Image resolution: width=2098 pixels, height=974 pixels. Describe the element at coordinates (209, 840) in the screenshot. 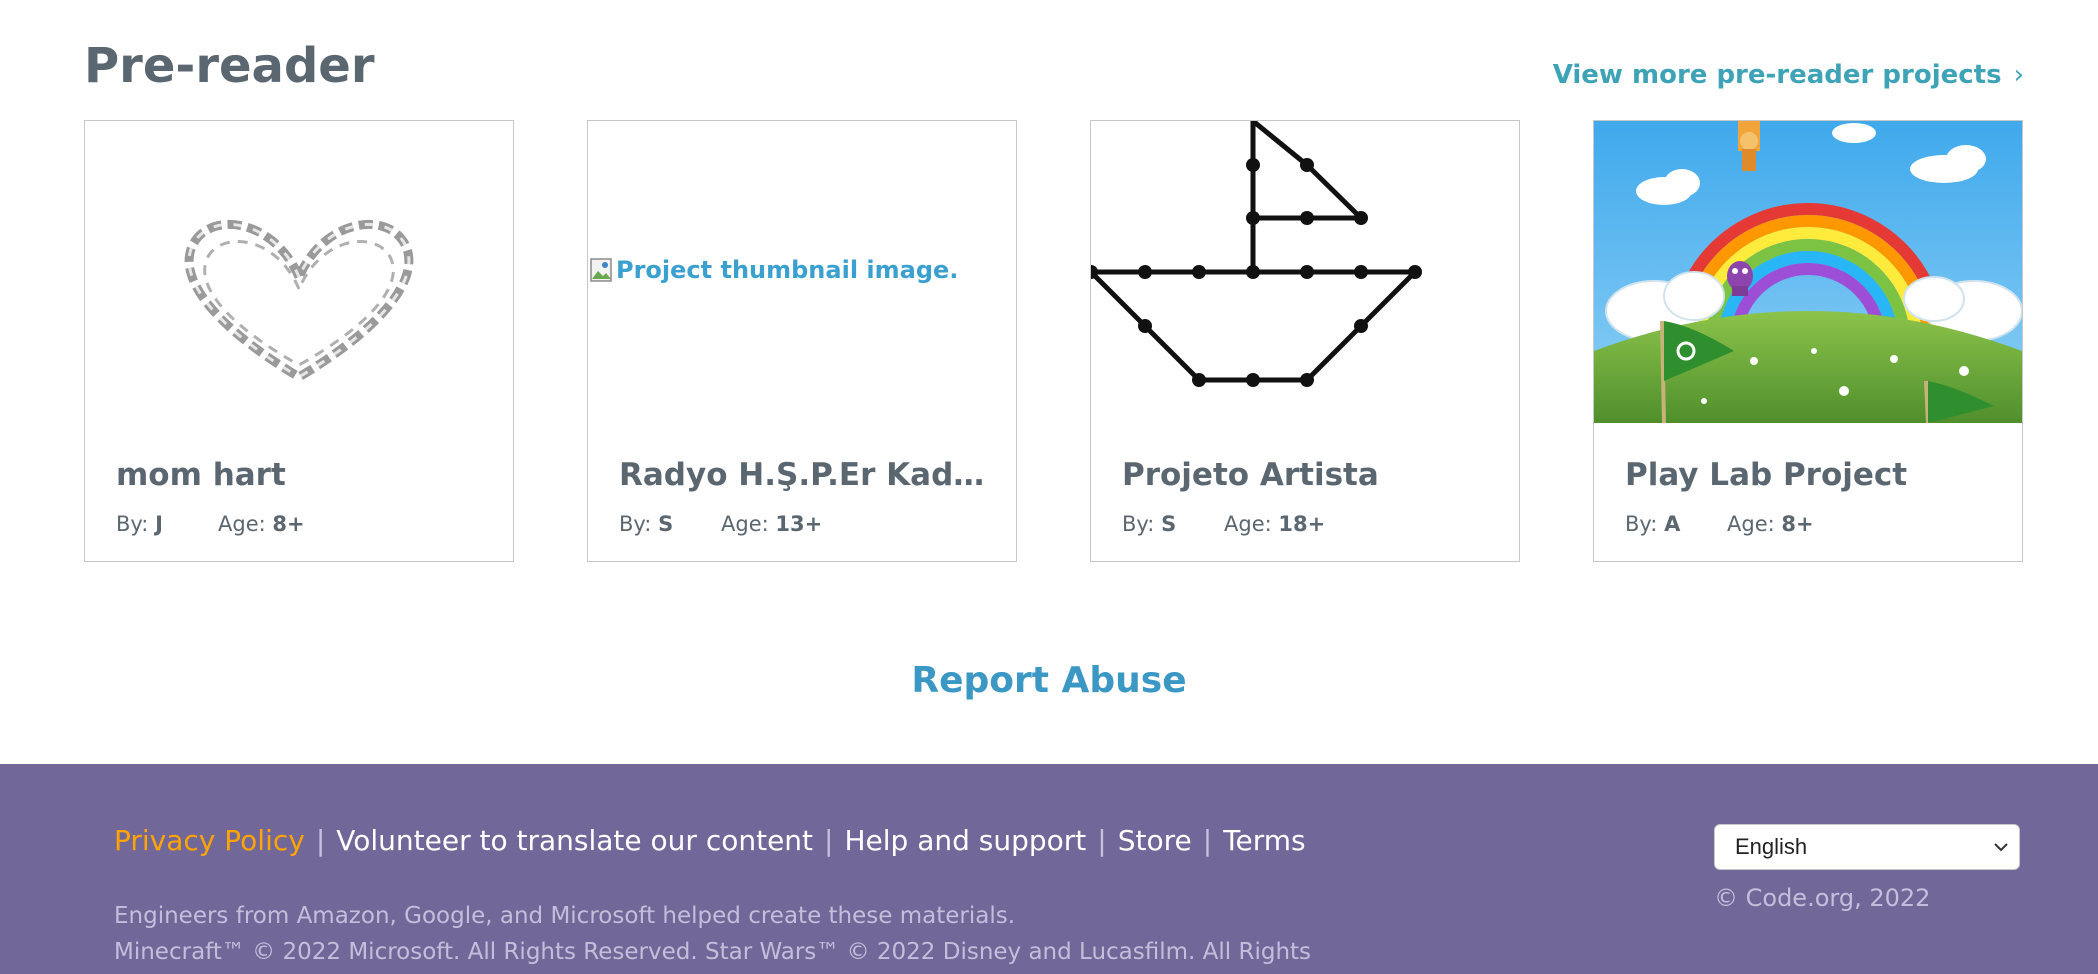

I see `privacy-policy-link: Privacy Policy` at that location.